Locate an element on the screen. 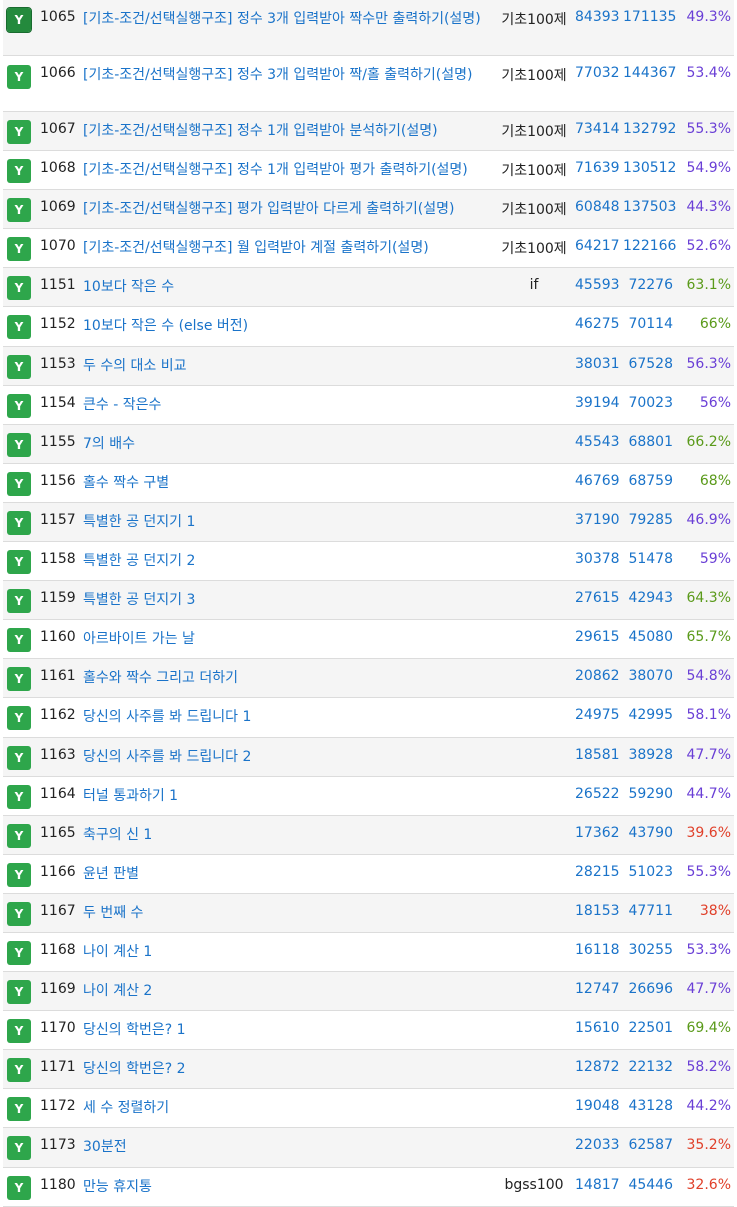 The height and width of the screenshot is (1207, 737). problem-title-link: 홀수와 짝수 그리고 더하기 is located at coordinates (290, 678).